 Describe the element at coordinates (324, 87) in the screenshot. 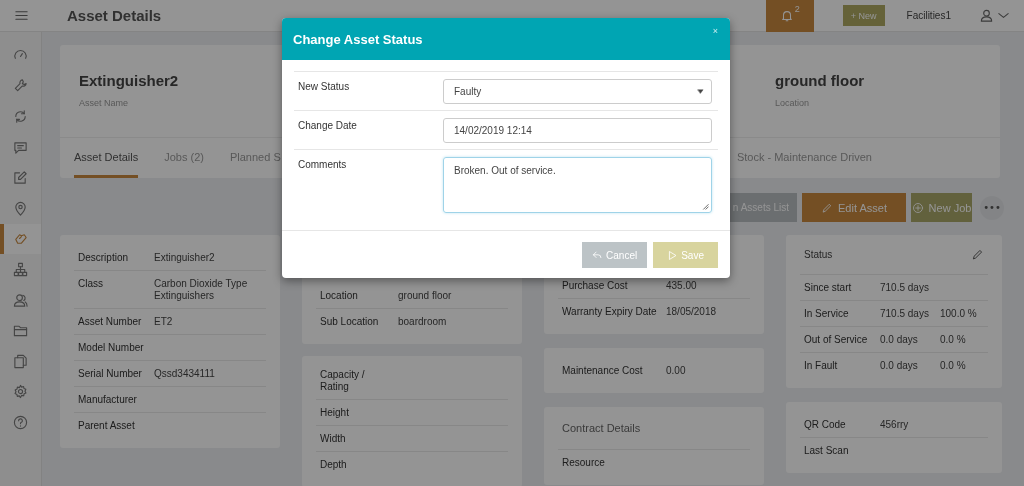

I see `field-label: New Status` at that location.